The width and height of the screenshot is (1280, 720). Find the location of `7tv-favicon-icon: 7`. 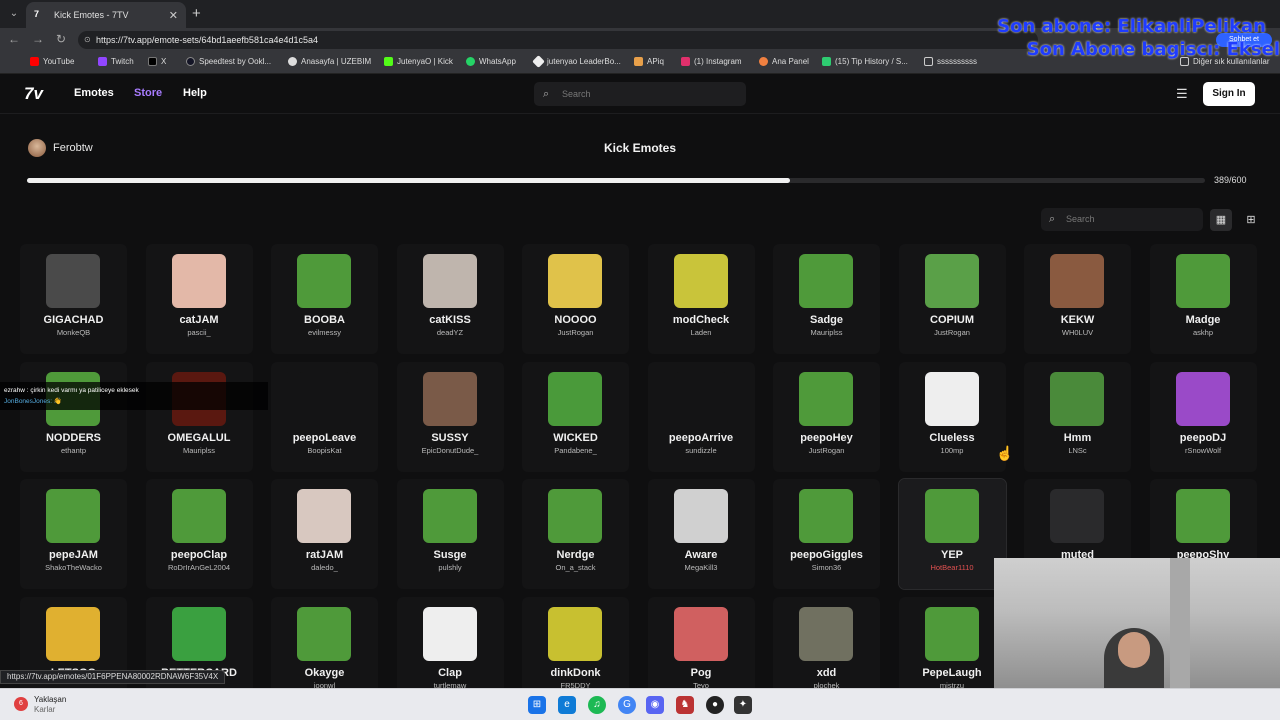

7tv-favicon-icon: 7 is located at coordinates (37, 14).